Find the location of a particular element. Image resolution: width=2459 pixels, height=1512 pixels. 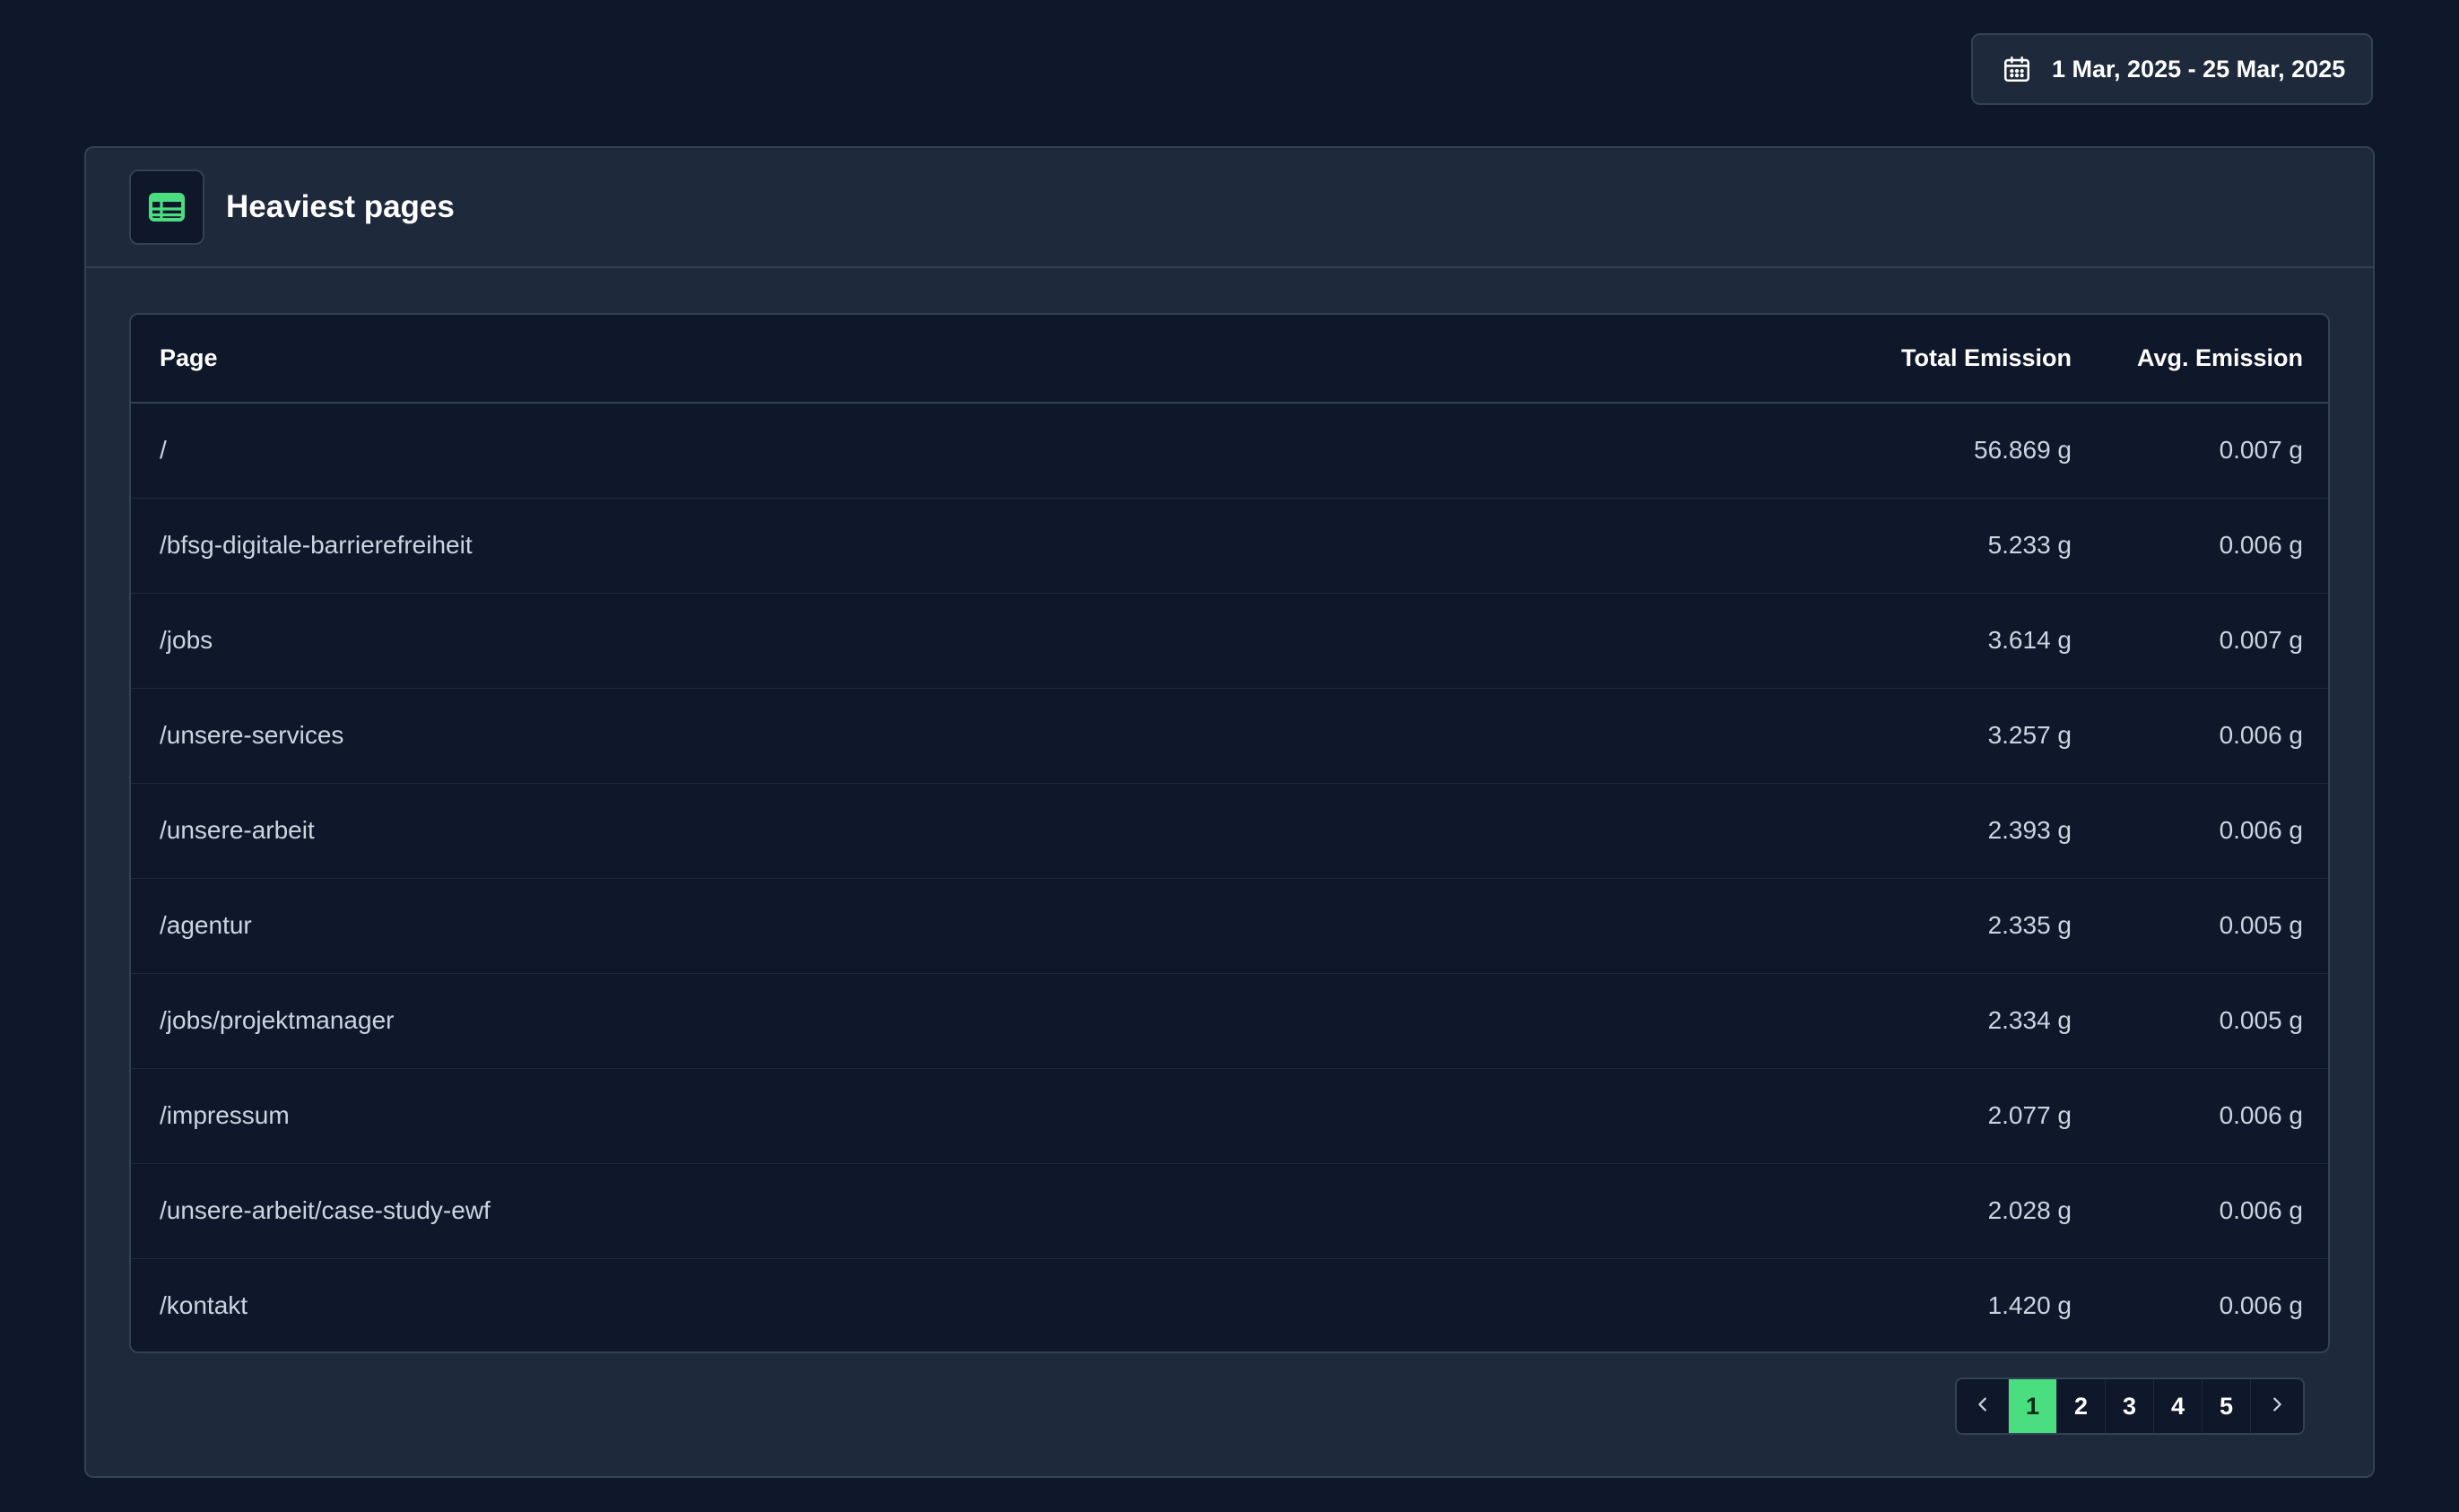

calendar-icon is located at coordinates (2017, 69).